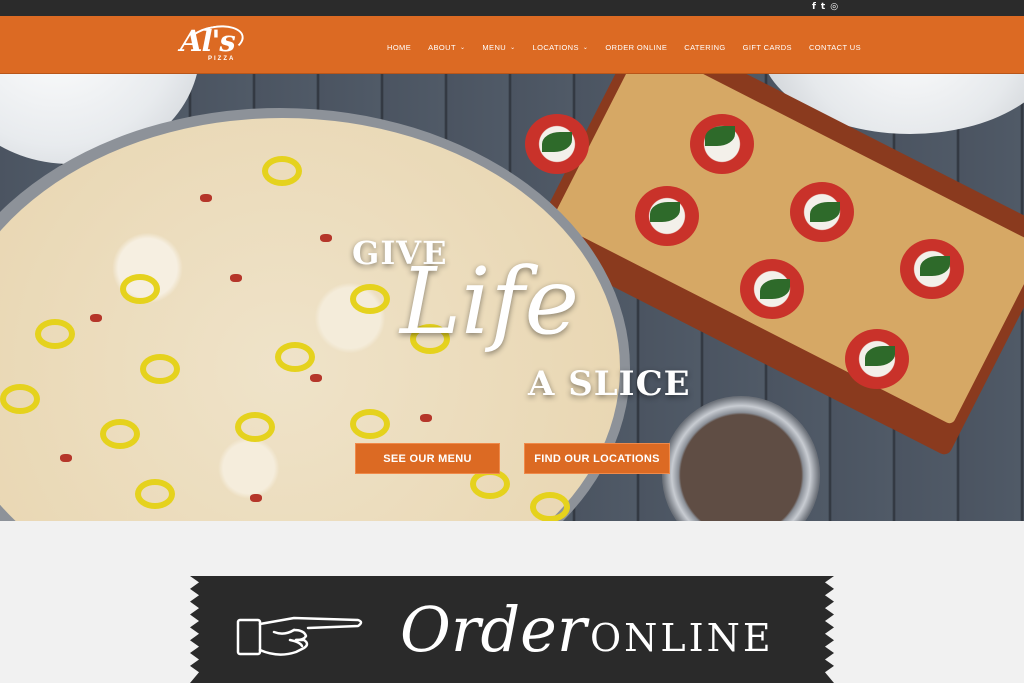 The height and width of the screenshot is (683, 1024). I want to click on nav-locations-label: LOCATIONS, so click(555, 47).